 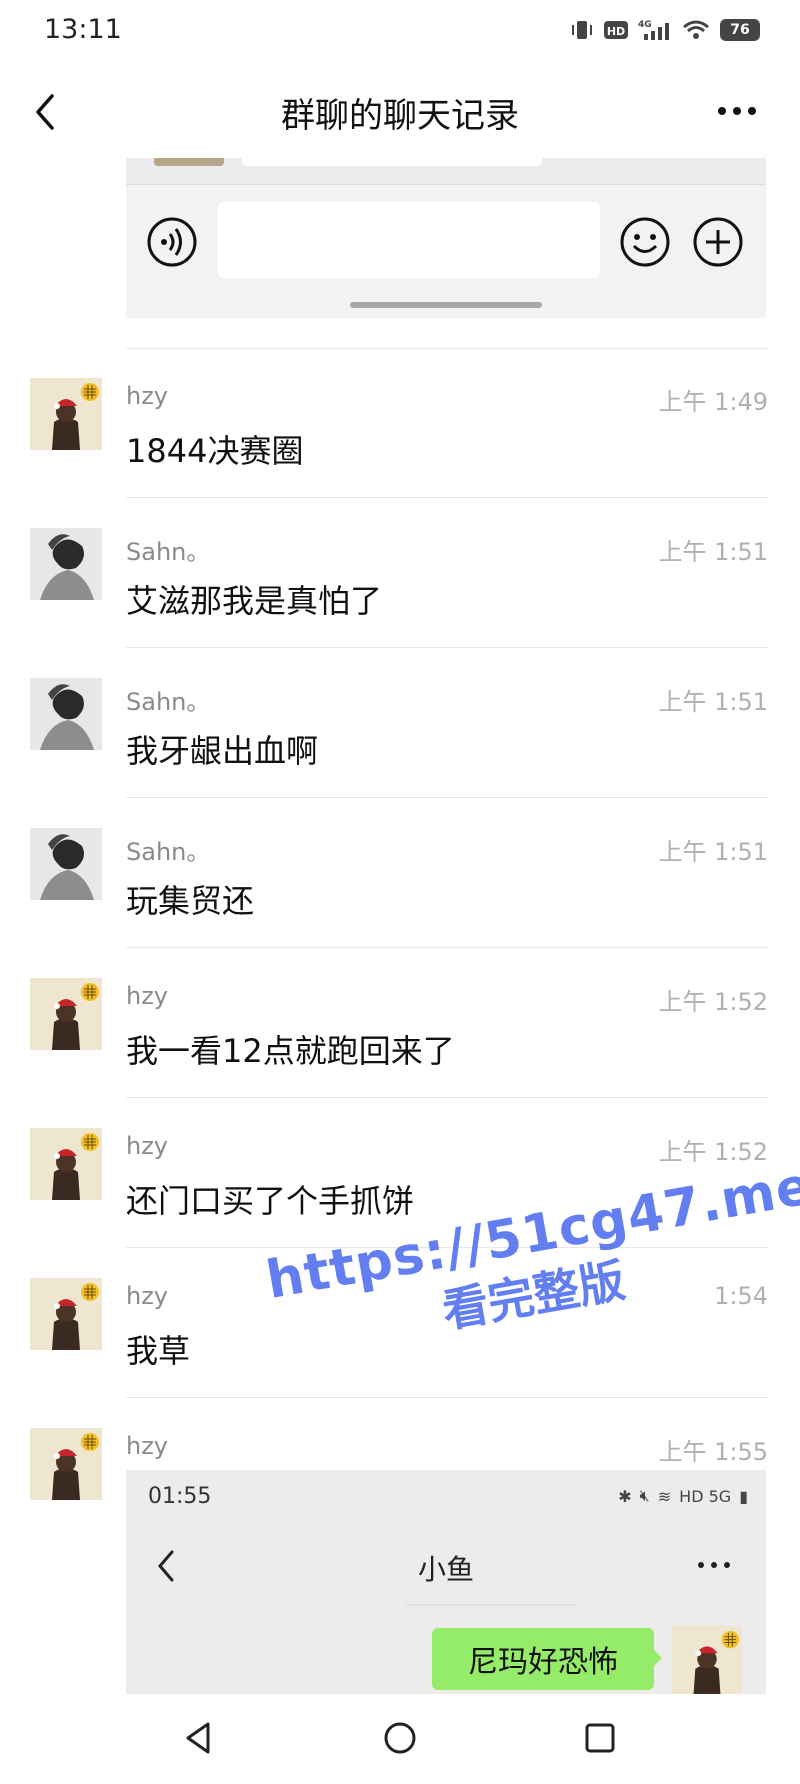 What do you see at coordinates (653, 30) in the screenshot?
I see `cellular-signal-icon: 4G` at bounding box center [653, 30].